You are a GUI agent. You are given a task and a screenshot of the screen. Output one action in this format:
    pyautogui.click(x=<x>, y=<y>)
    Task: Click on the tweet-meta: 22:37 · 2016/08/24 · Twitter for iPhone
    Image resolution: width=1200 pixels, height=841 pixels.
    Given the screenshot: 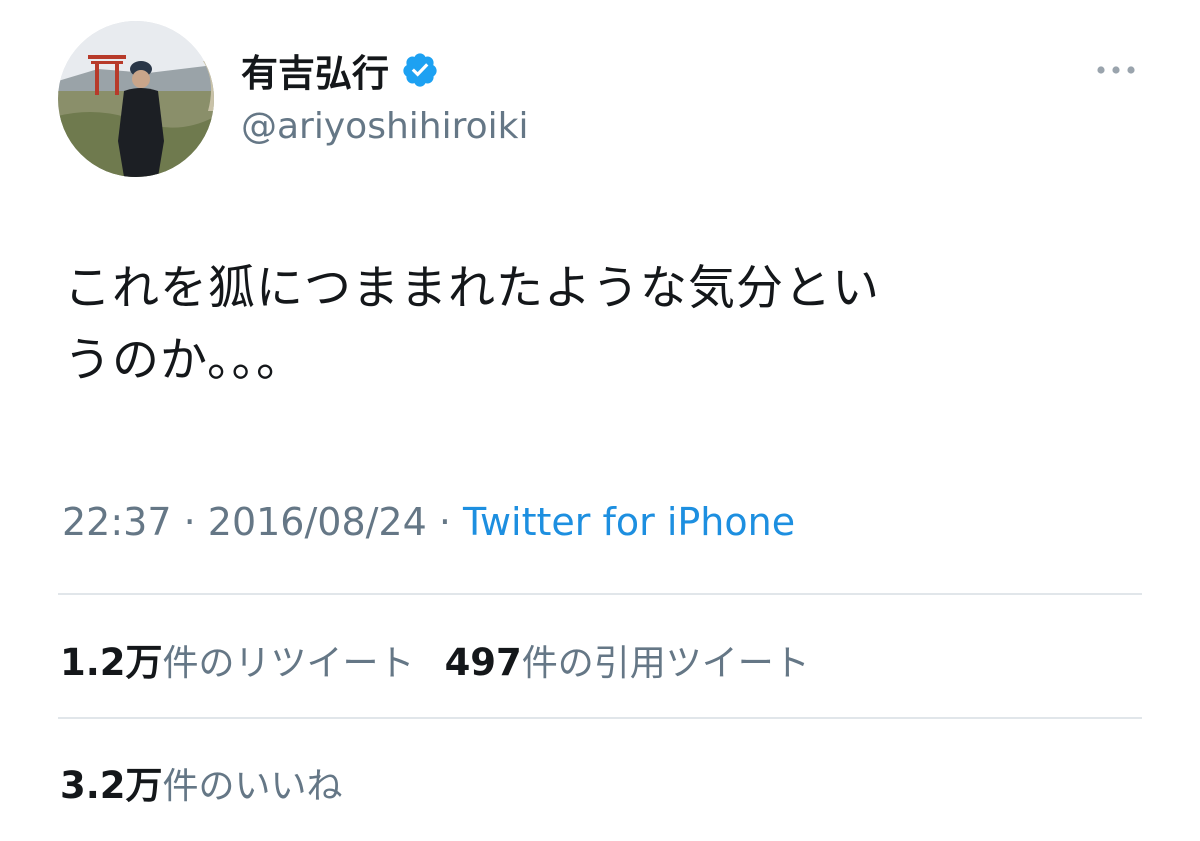 What is the action you would take?
    pyautogui.click(x=428, y=522)
    